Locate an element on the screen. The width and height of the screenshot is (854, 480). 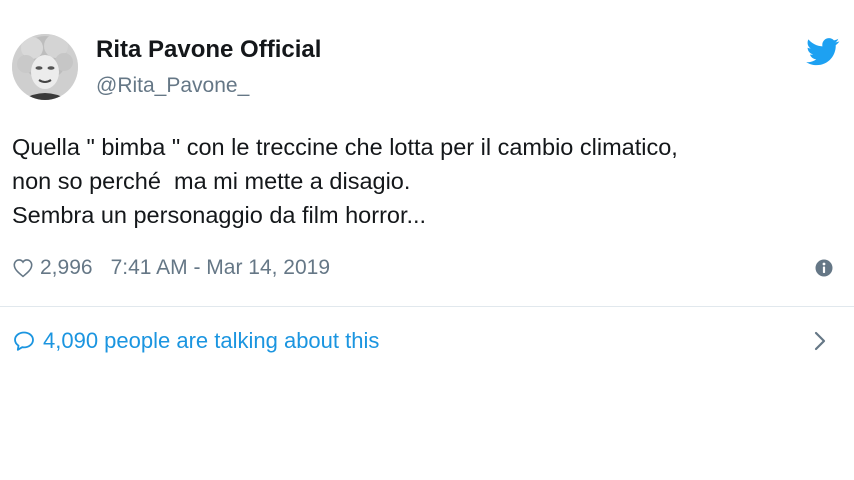
tweet-meta: 2,996 7:41 AM - Mar 14, 2019 is located at coordinates (171, 268).